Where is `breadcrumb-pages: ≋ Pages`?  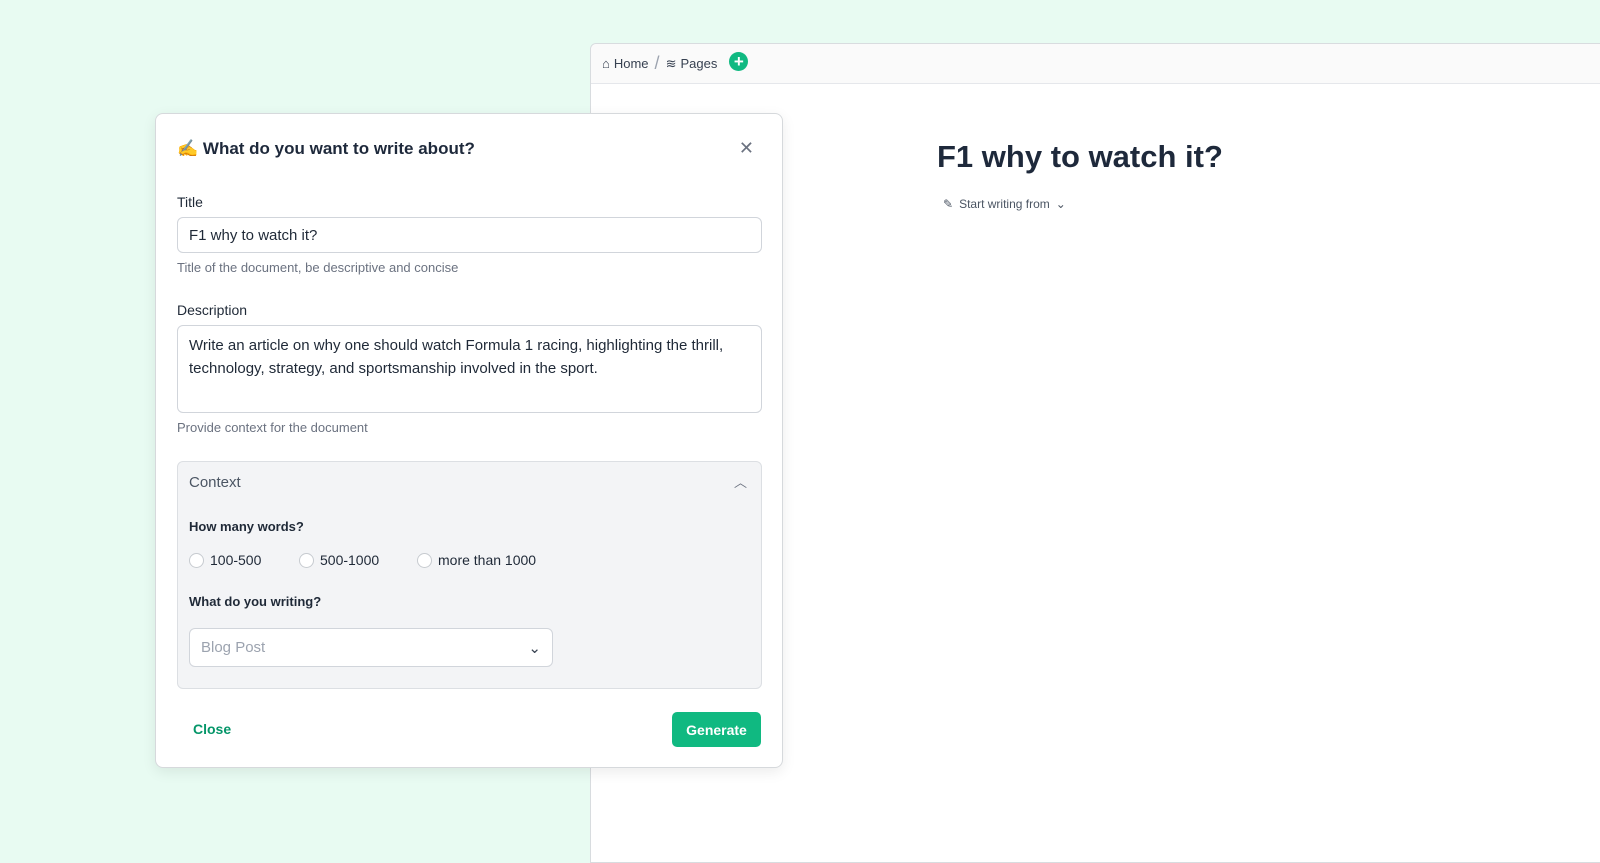 breadcrumb-pages: ≋ Pages is located at coordinates (692, 64).